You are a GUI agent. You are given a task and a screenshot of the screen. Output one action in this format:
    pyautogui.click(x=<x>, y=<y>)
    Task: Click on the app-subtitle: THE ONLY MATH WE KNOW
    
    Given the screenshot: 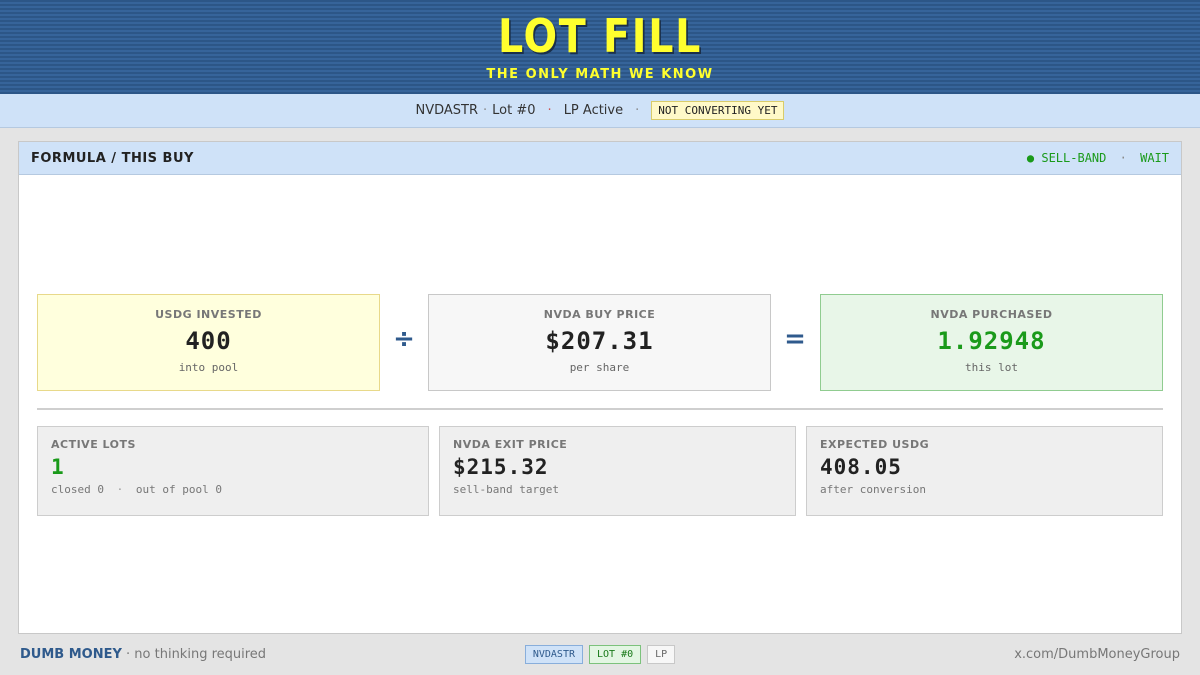 What is the action you would take?
    pyautogui.click(x=600, y=74)
    